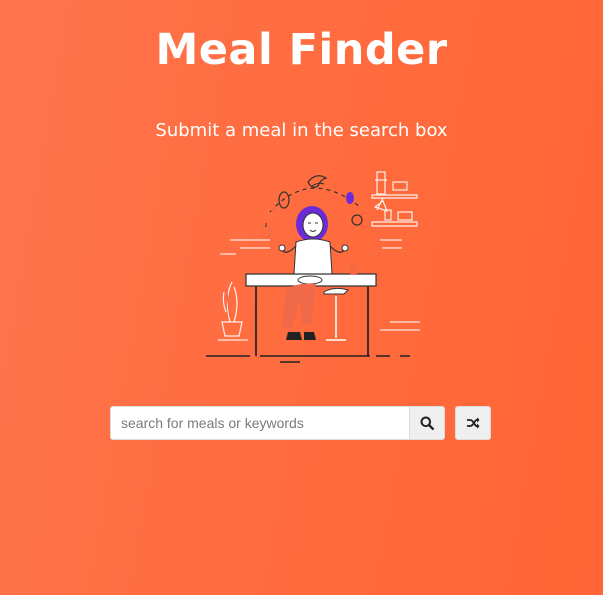 Image resolution: width=603 pixels, height=595 pixels. I want to click on page-title: Meal Finder, so click(301, 50).